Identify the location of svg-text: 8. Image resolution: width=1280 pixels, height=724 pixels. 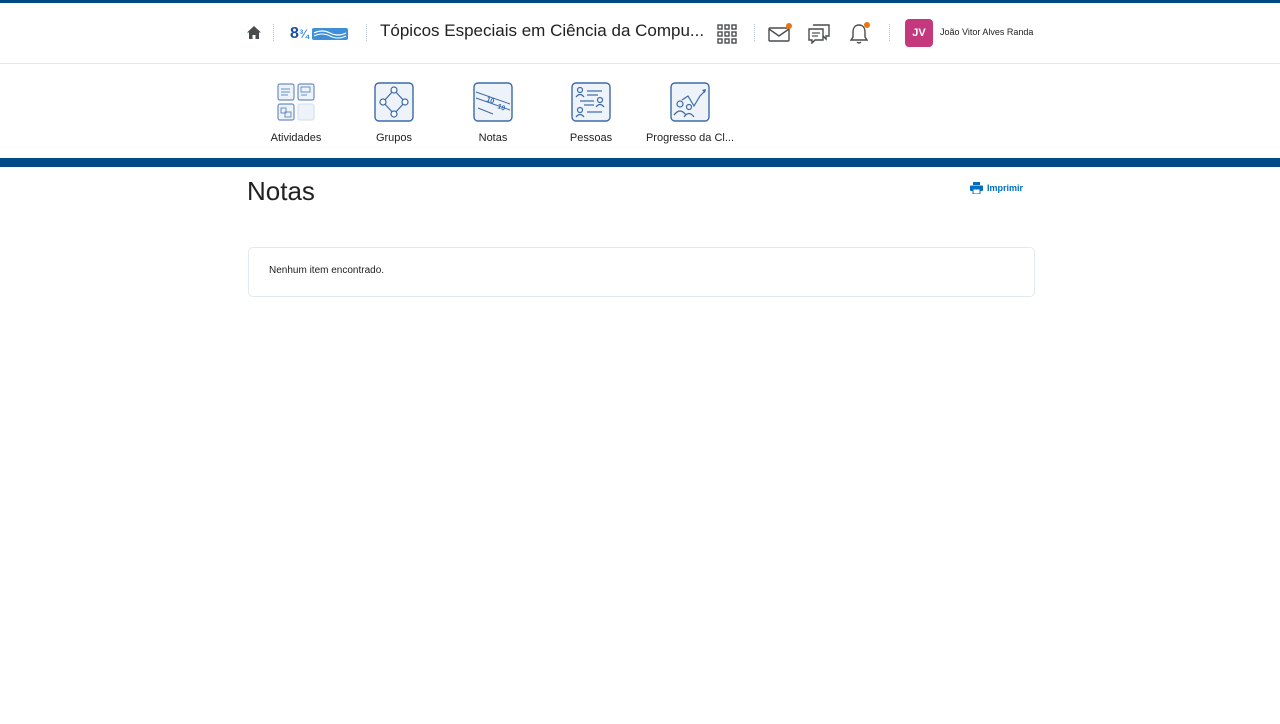
(294, 33).